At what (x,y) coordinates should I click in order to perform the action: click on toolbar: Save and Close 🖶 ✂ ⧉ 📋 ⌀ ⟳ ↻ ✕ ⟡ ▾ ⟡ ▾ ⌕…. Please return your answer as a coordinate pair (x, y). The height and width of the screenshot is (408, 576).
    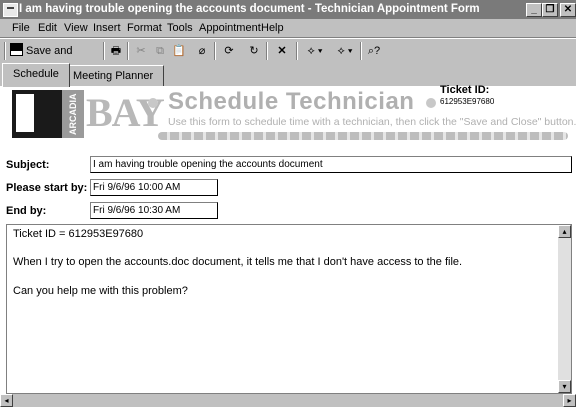
    Looking at the image, I should click on (288, 56).